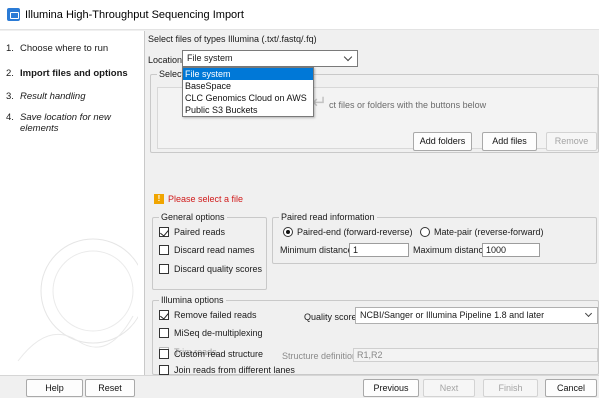 The height and width of the screenshot is (398, 599). I want to click on min-distance-input: 1, so click(379, 250).